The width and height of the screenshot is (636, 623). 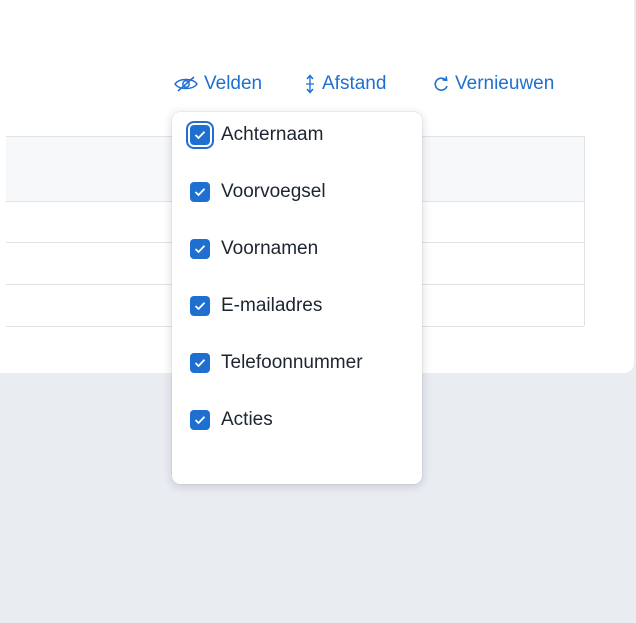 I want to click on field-option-label: E-mailadres, so click(x=272, y=305).